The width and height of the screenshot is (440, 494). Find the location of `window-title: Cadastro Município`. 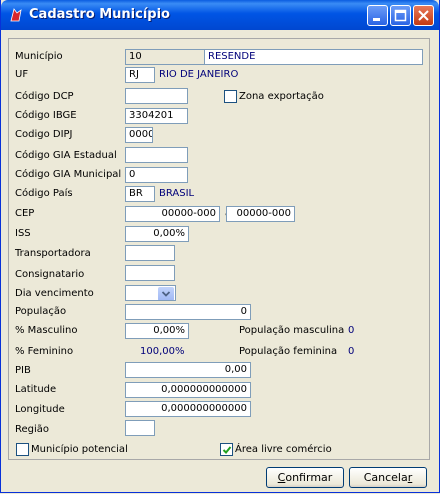

window-title: Cadastro Município is located at coordinates (99, 14).